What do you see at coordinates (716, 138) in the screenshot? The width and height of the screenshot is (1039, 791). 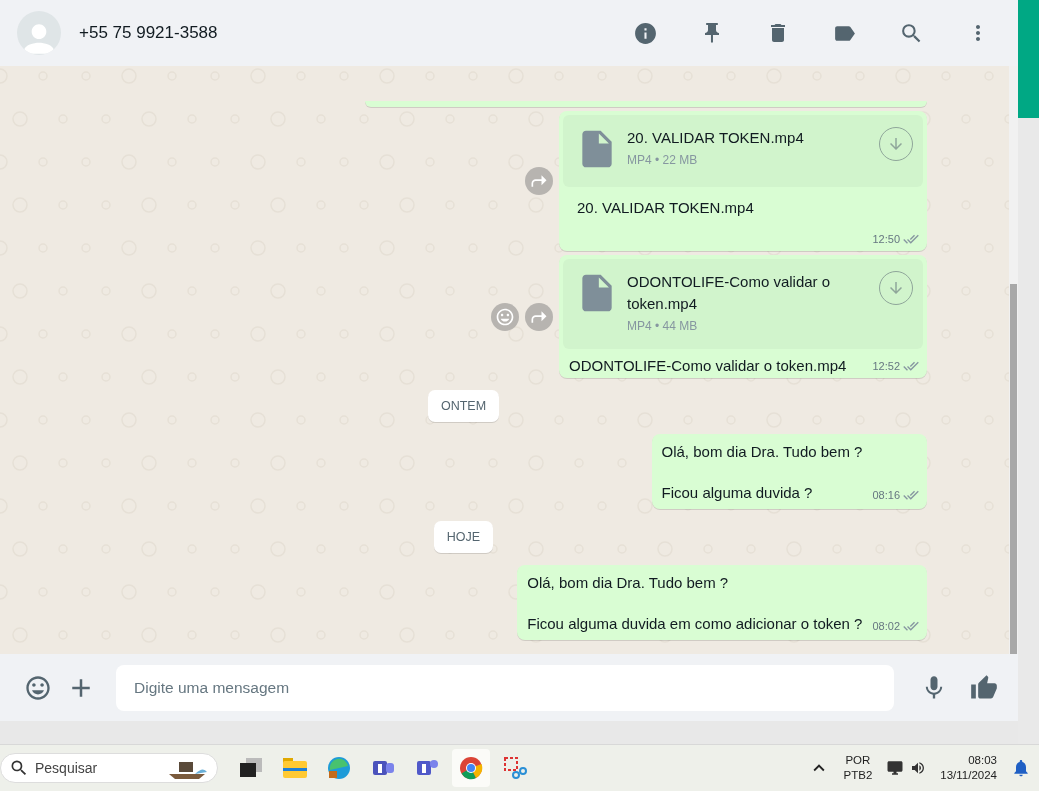 I see `file-name: 20. VALIDAR TOKEN.mp4` at bounding box center [716, 138].